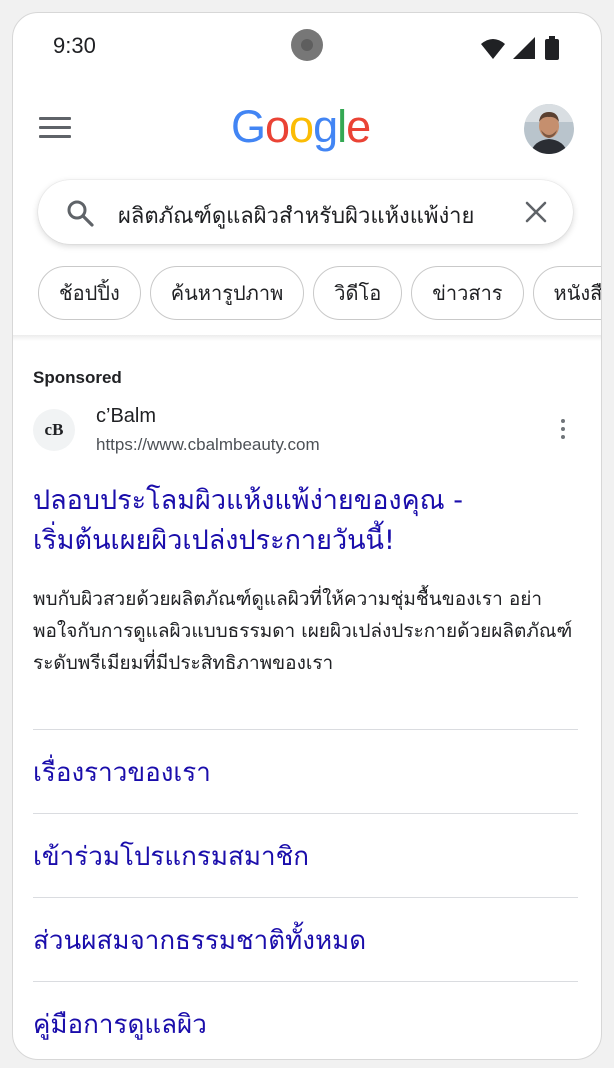  Describe the element at coordinates (566, 293) in the screenshot. I see `tab-books: หนังสือ` at that location.